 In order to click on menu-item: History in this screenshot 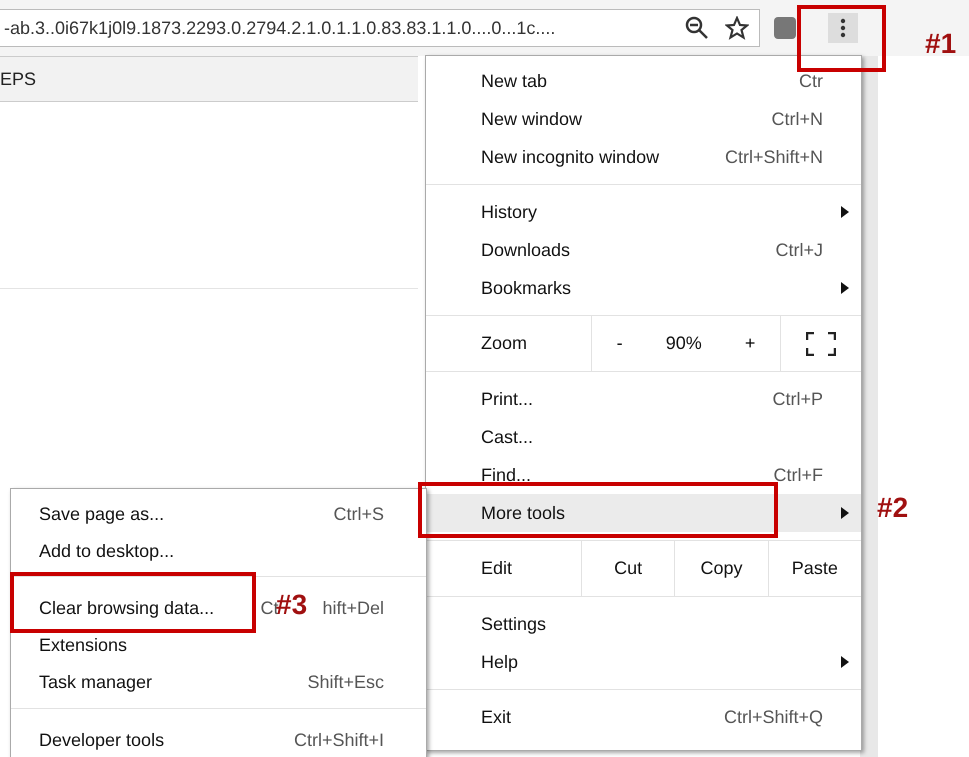, I will do `click(643, 212)`.